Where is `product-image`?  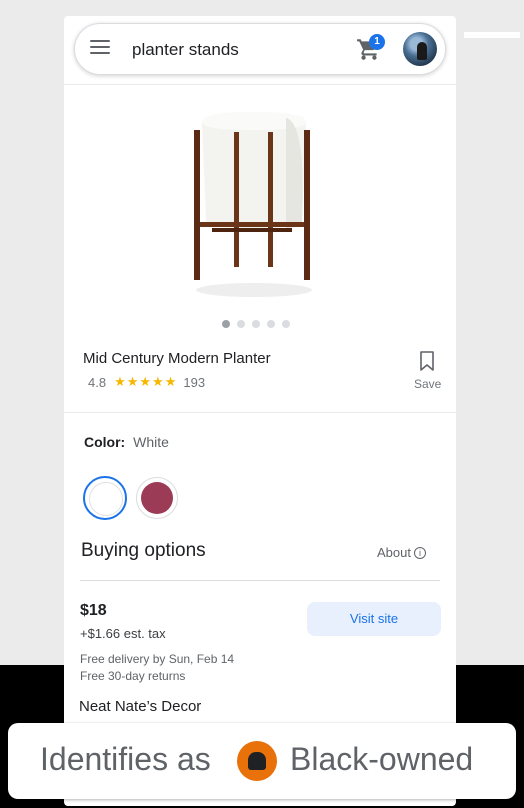
product-image is located at coordinates (252, 205).